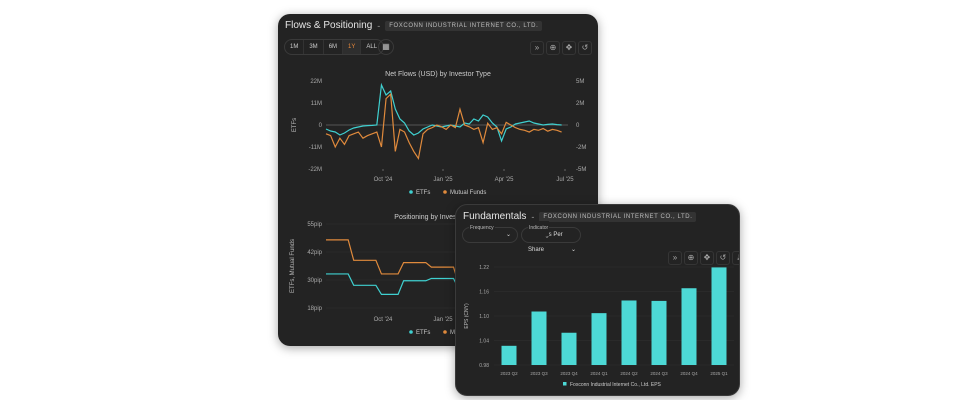  I want to click on y-tick-label: 30pip, so click(314, 281).